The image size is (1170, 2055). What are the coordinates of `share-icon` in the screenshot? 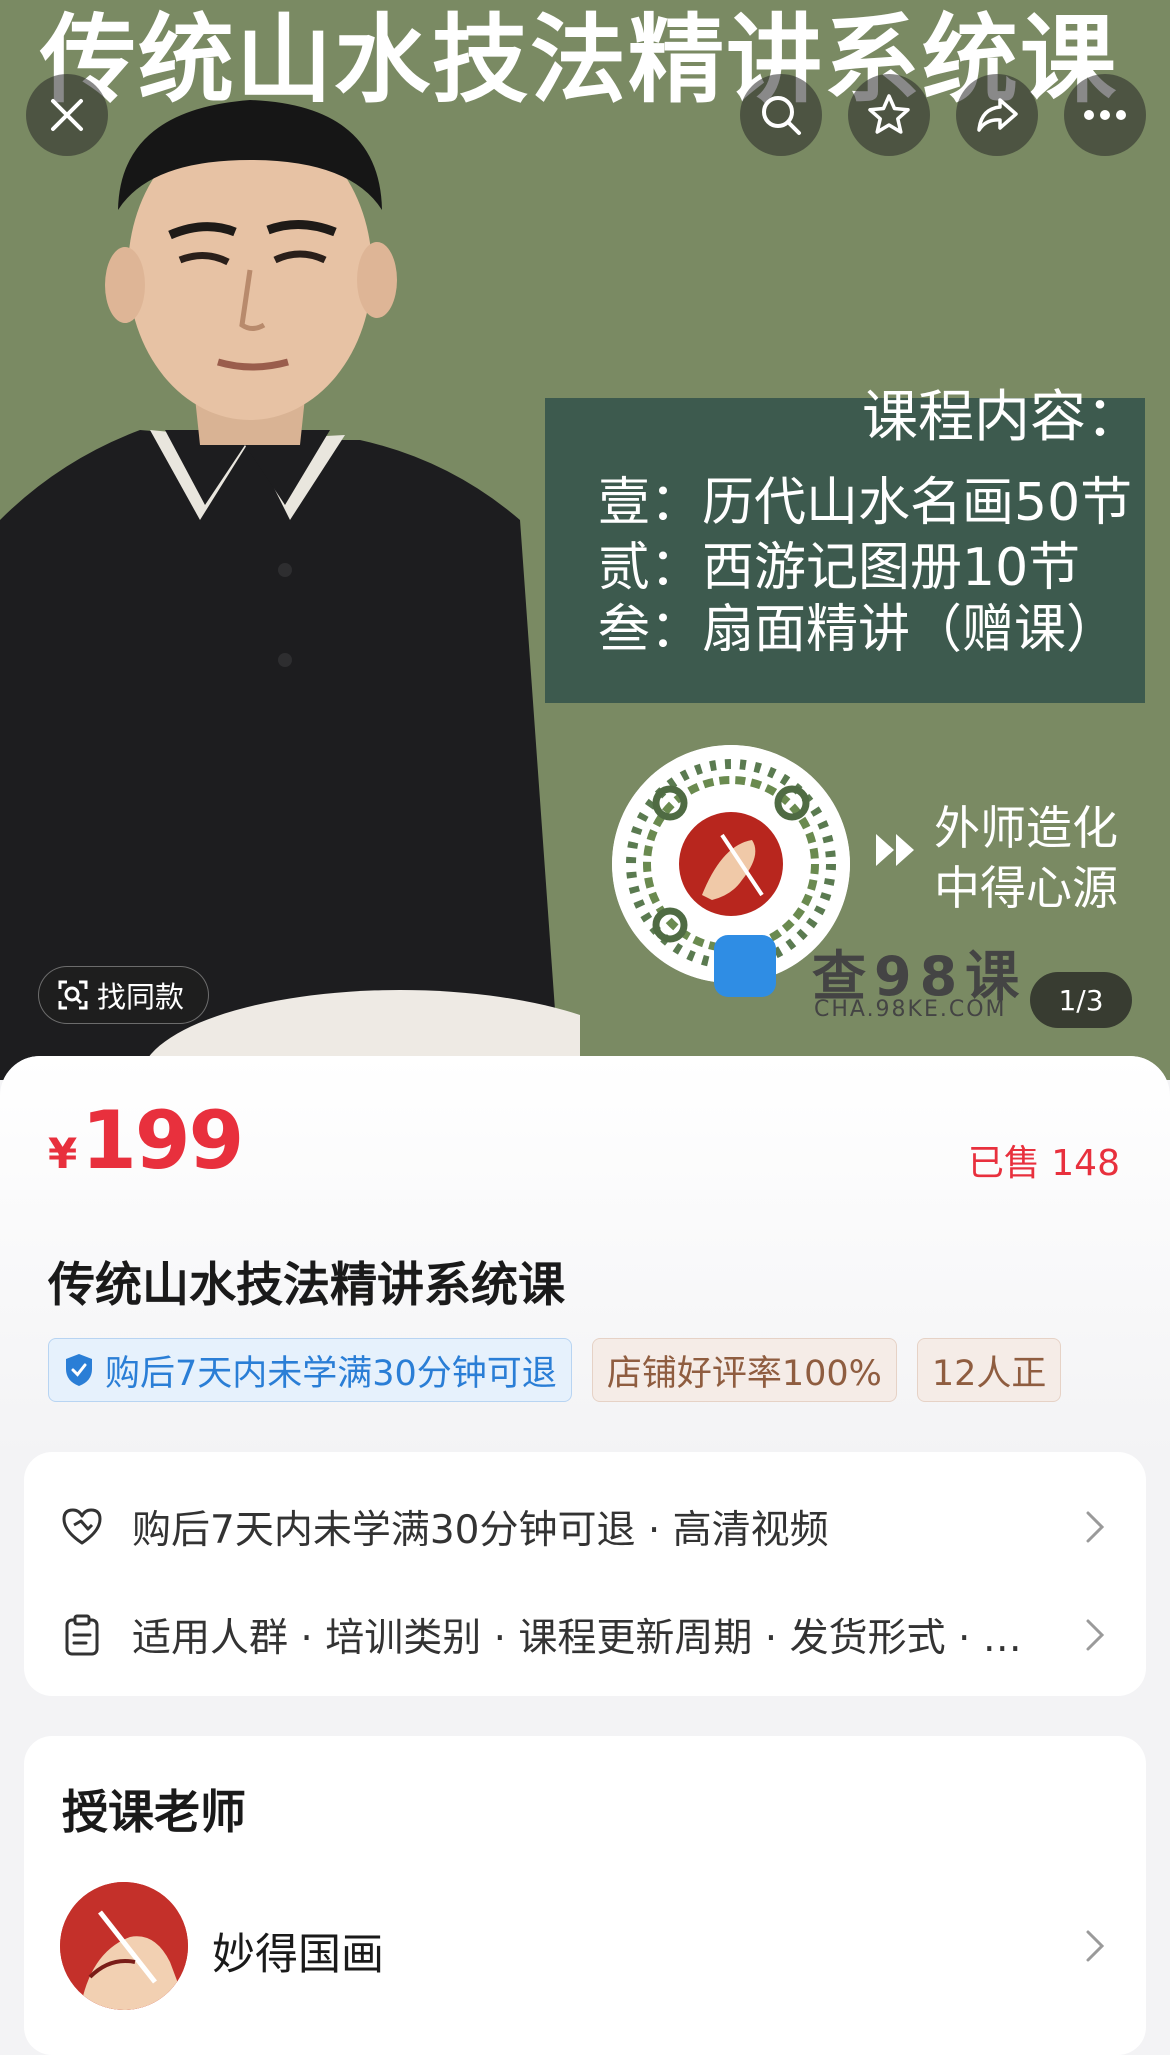 It's located at (997, 115).